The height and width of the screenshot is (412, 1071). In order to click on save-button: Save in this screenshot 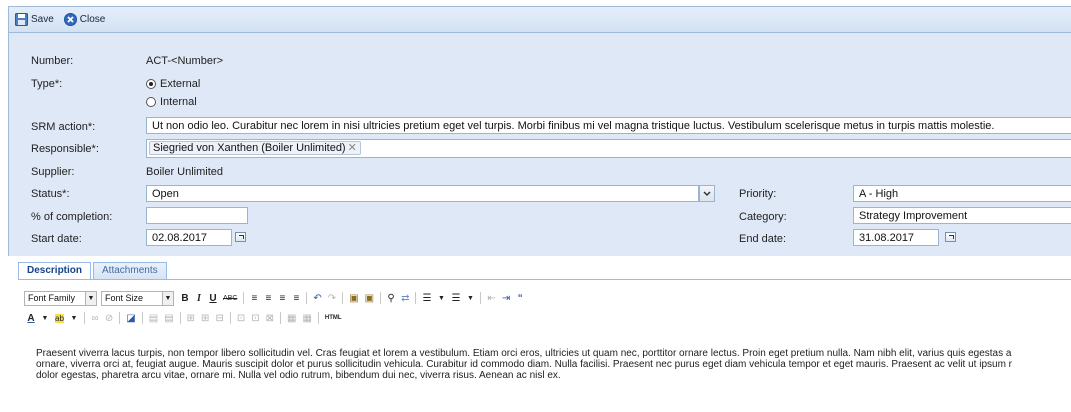, I will do `click(34, 19)`.